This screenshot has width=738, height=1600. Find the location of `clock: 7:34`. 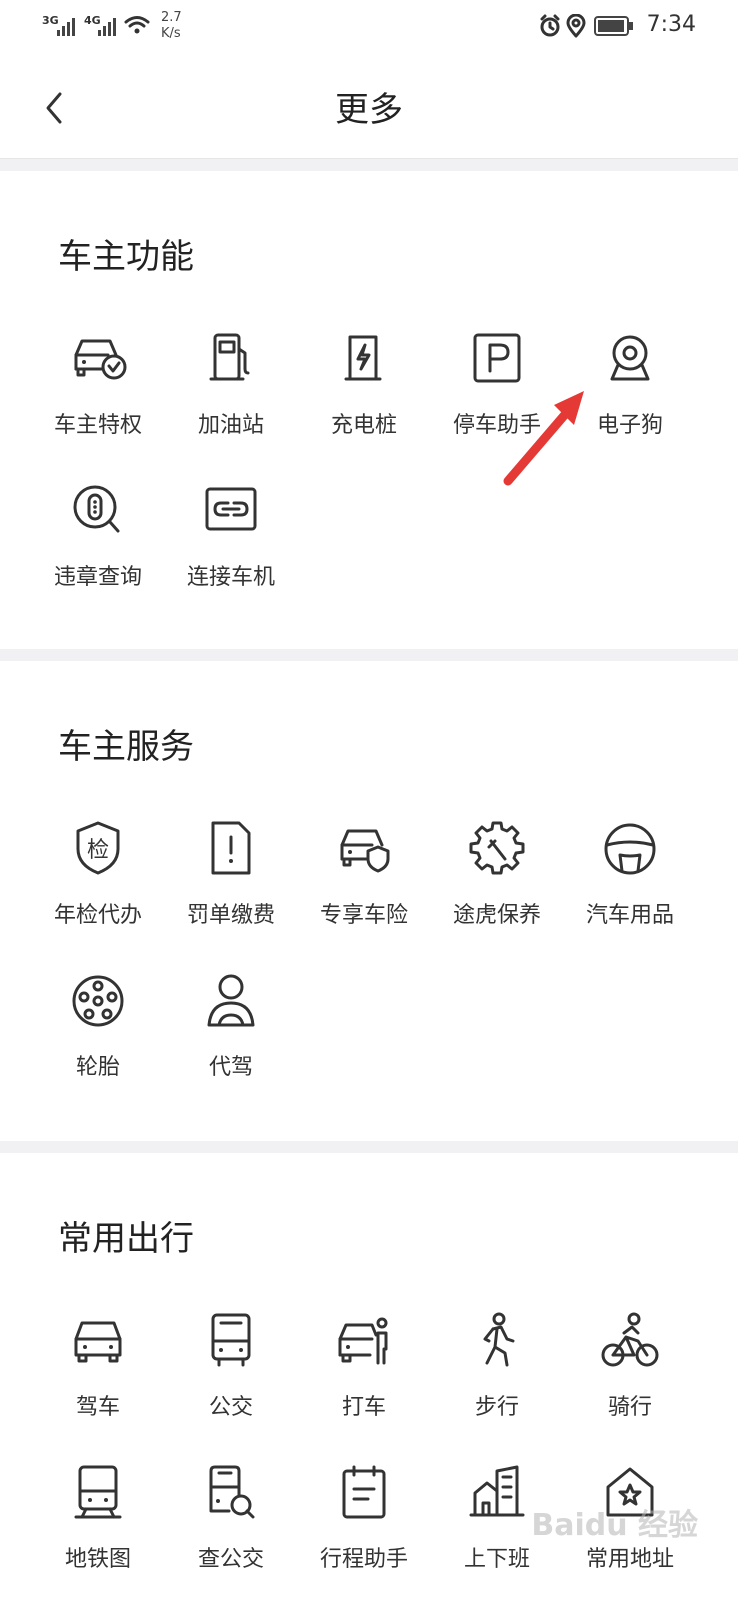

clock: 7:34 is located at coordinates (671, 24).